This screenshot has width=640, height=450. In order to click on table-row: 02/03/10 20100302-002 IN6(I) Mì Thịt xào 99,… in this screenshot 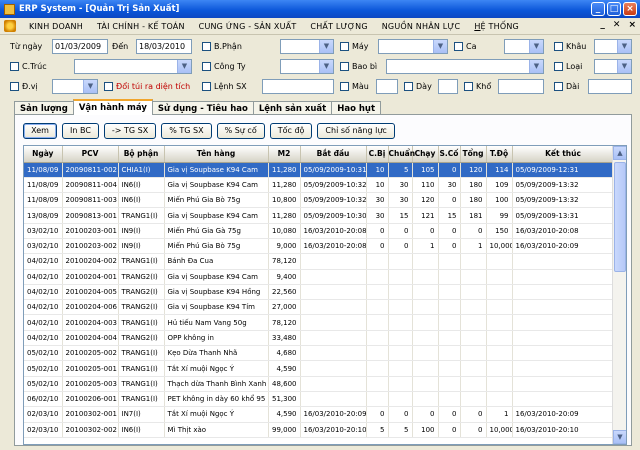, I will do `click(319, 430)`.